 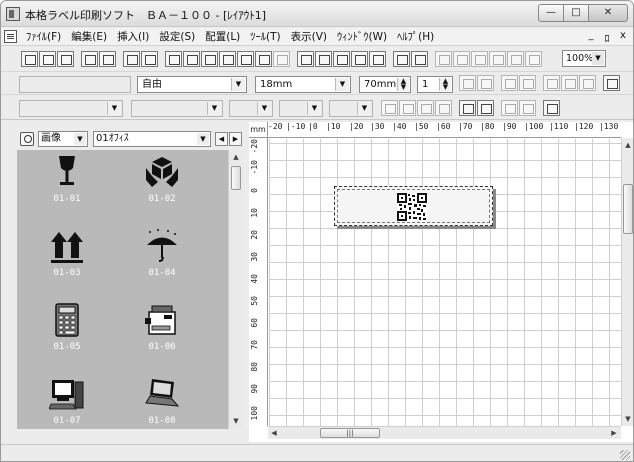 I want to click on text-align-left-icon, so click(x=467, y=83).